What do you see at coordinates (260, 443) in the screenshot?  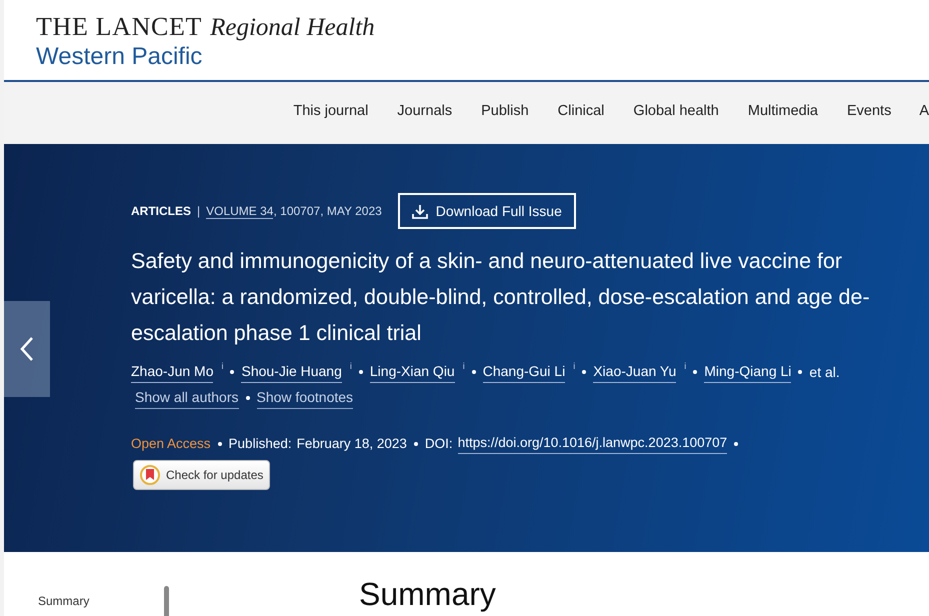 I see `published-label: Published:` at bounding box center [260, 443].